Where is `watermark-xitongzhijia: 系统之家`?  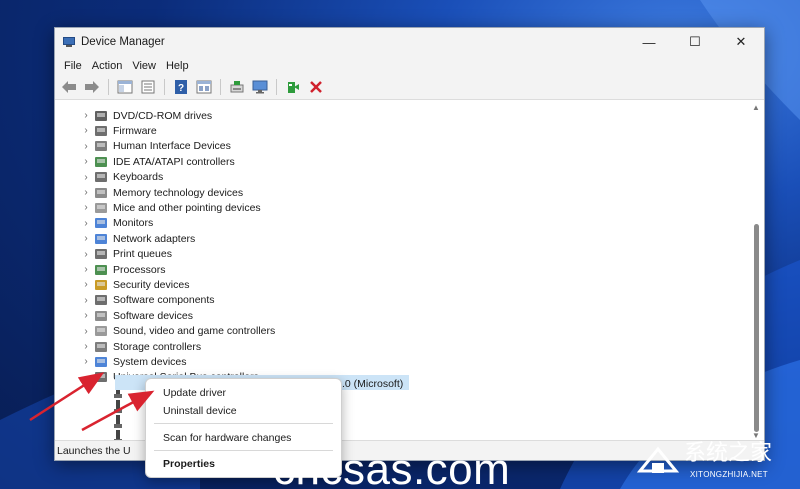 watermark-xitongzhijia: 系统之家 is located at coordinates (728, 453).